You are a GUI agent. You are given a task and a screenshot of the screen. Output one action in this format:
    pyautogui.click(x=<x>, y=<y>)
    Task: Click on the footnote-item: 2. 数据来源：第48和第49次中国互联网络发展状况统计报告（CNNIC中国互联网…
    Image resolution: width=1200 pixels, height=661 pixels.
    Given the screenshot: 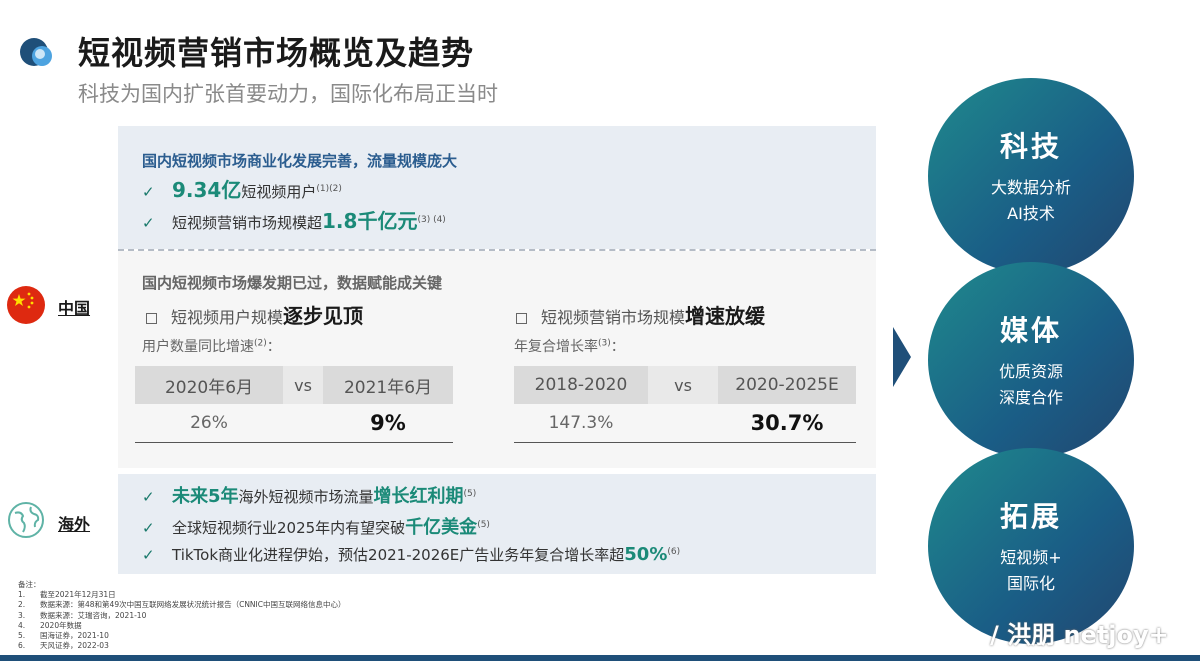 What is the action you would take?
    pyautogui.click(x=182, y=605)
    